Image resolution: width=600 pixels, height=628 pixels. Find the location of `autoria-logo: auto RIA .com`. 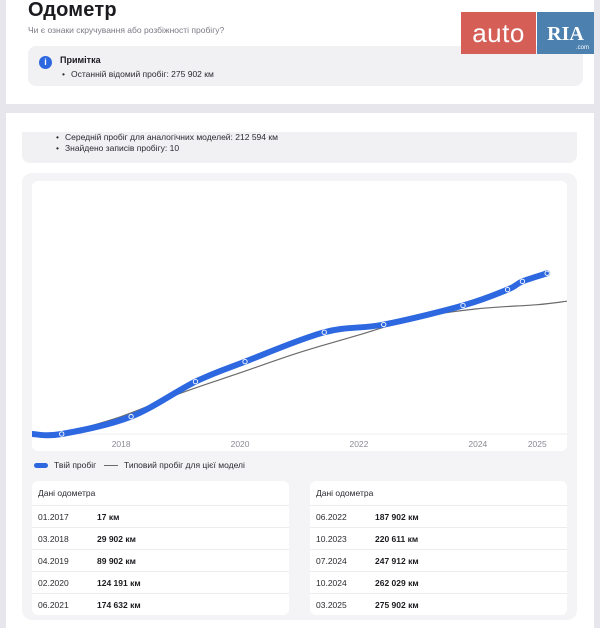

autoria-logo: auto RIA .com is located at coordinates (527, 33).